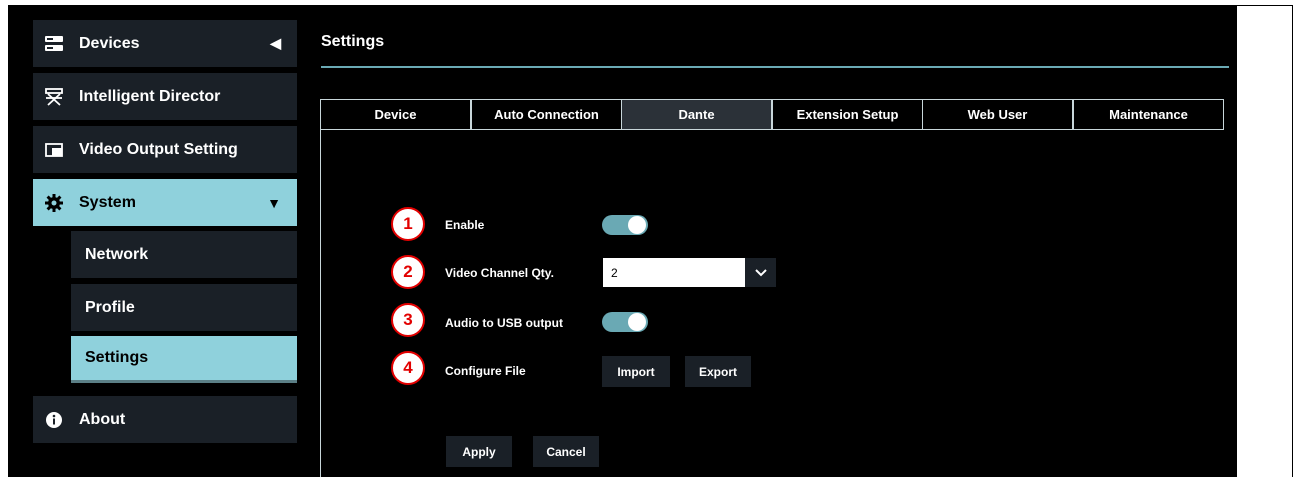  I want to click on enable-toggle, so click(625, 225).